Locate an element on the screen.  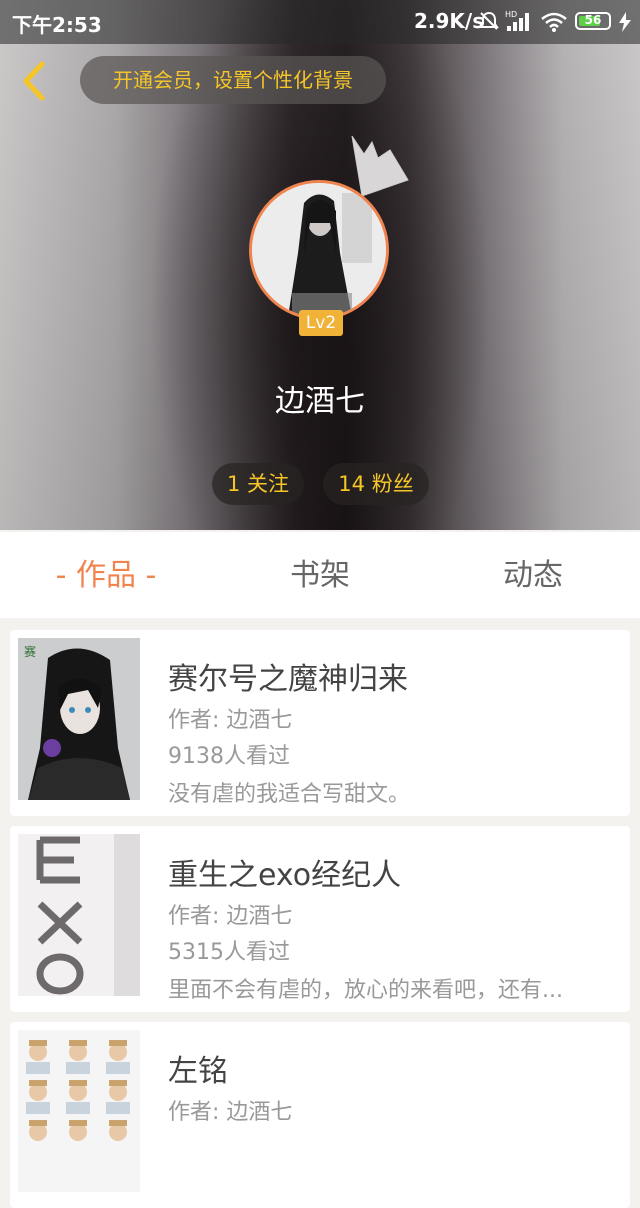
status-time: 下午2:53 is located at coordinates (57, 25).